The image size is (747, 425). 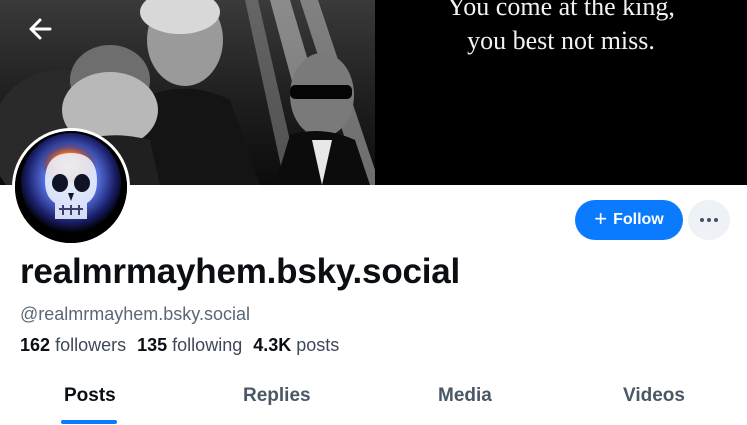 I want to click on flaming-skull-icon, so click(x=71, y=187).